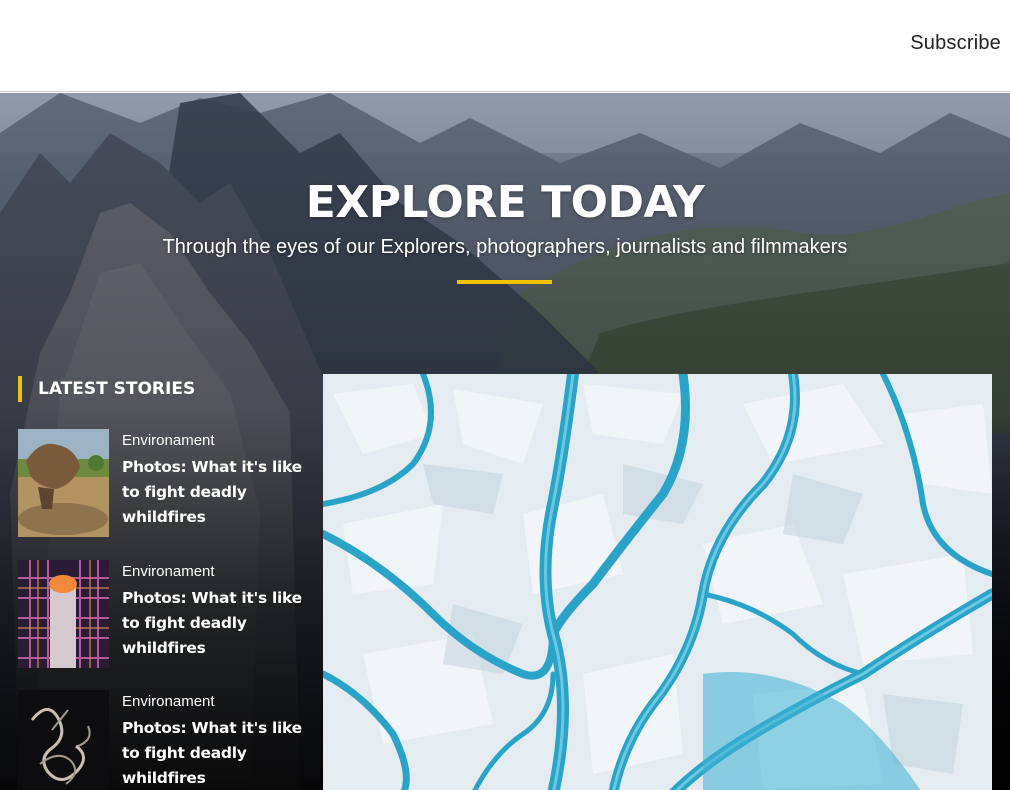  What do you see at coordinates (505, 202) in the screenshot?
I see `hero-title: EXPLORE TODAY` at bounding box center [505, 202].